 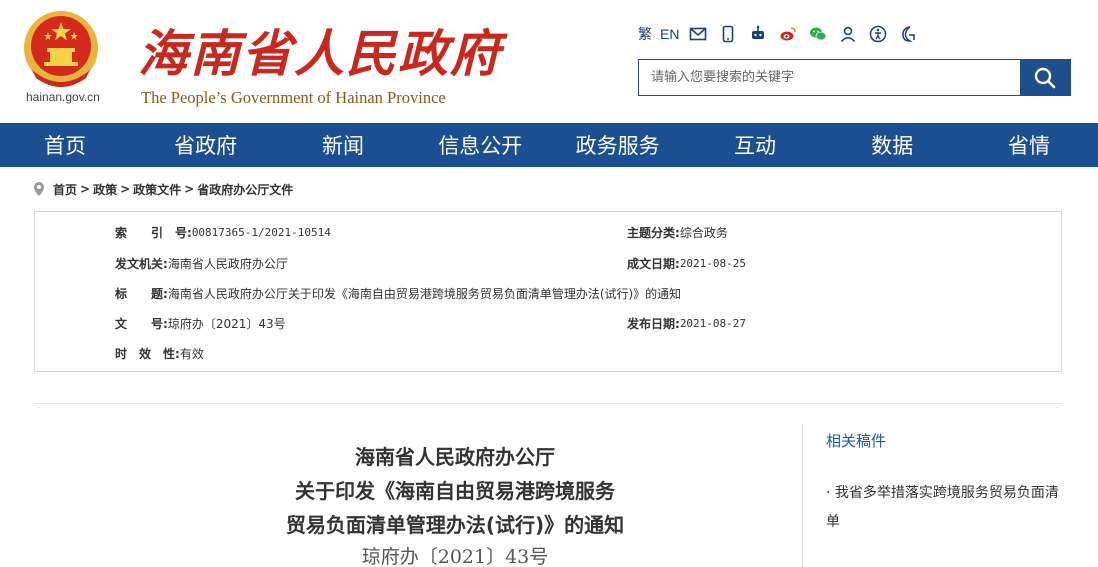 I want to click on info-issuer: 发文机关: 海南省人民政府办公厅, so click(x=201, y=263).